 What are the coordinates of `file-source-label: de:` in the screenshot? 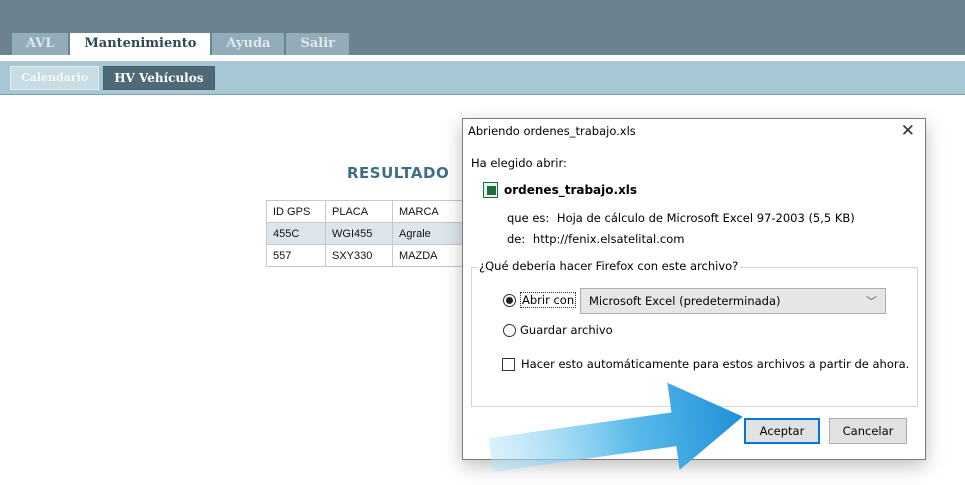 It's located at (516, 239).